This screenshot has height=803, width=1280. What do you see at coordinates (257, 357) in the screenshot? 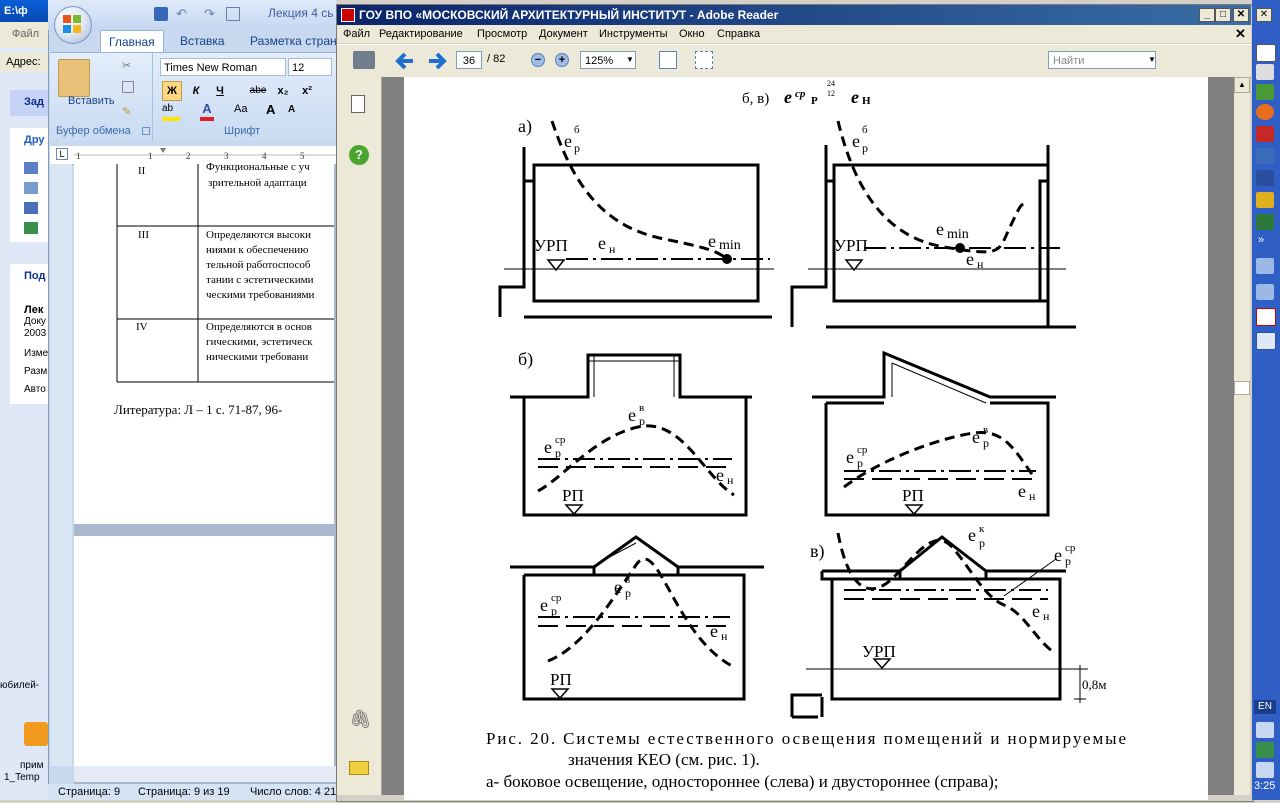
I see `table-cell-text: ническими требовани` at bounding box center [257, 357].